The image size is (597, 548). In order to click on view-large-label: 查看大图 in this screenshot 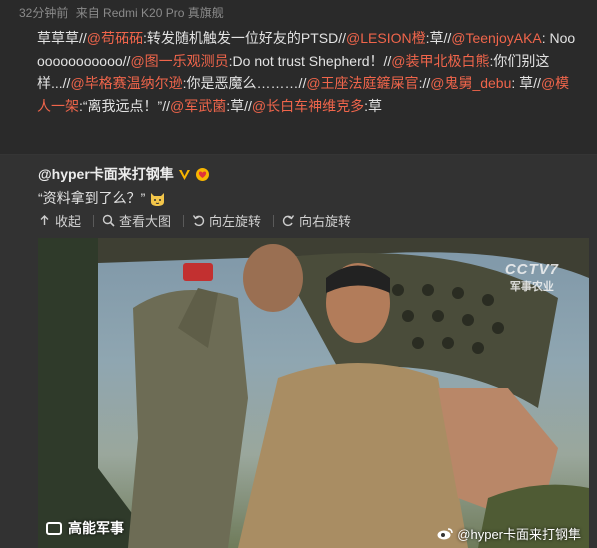, I will do `click(145, 221)`.